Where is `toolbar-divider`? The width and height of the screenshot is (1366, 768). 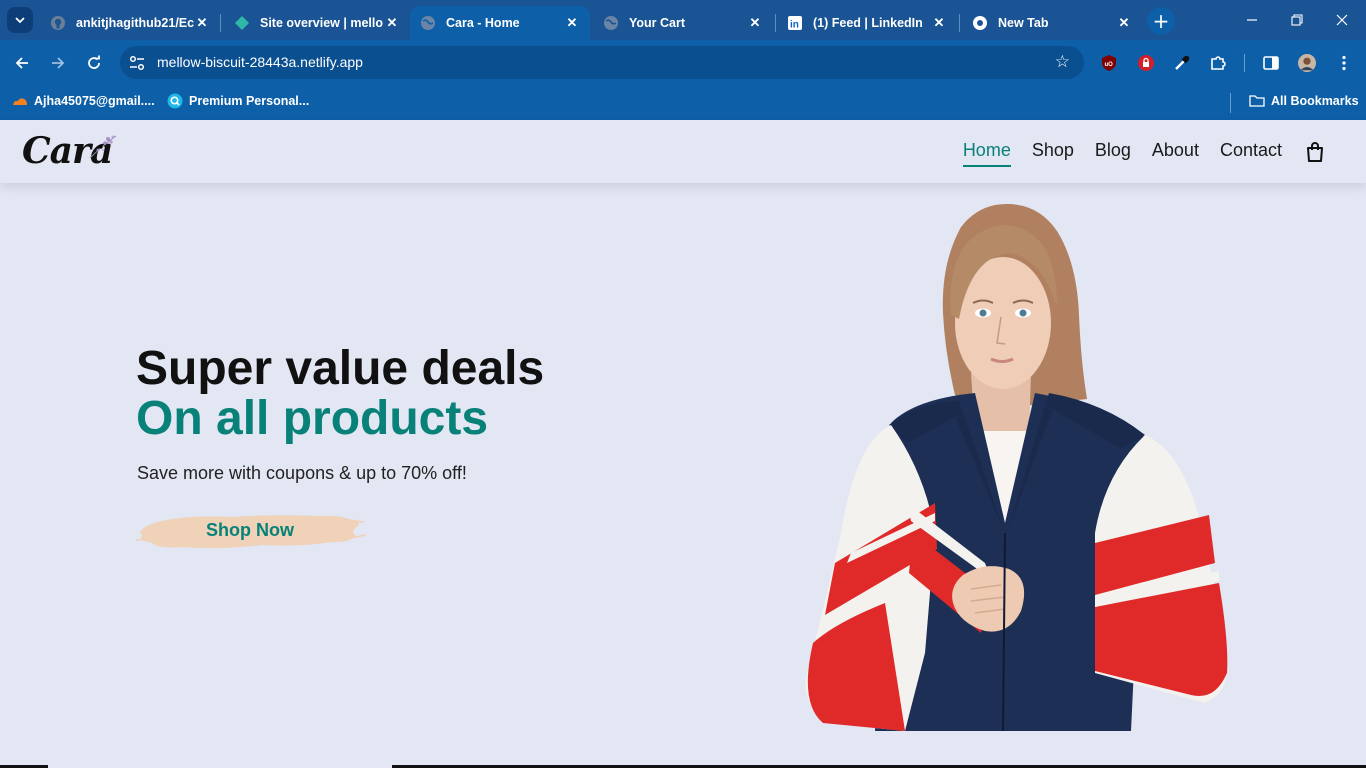
toolbar-divider is located at coordinates (1244, 63).